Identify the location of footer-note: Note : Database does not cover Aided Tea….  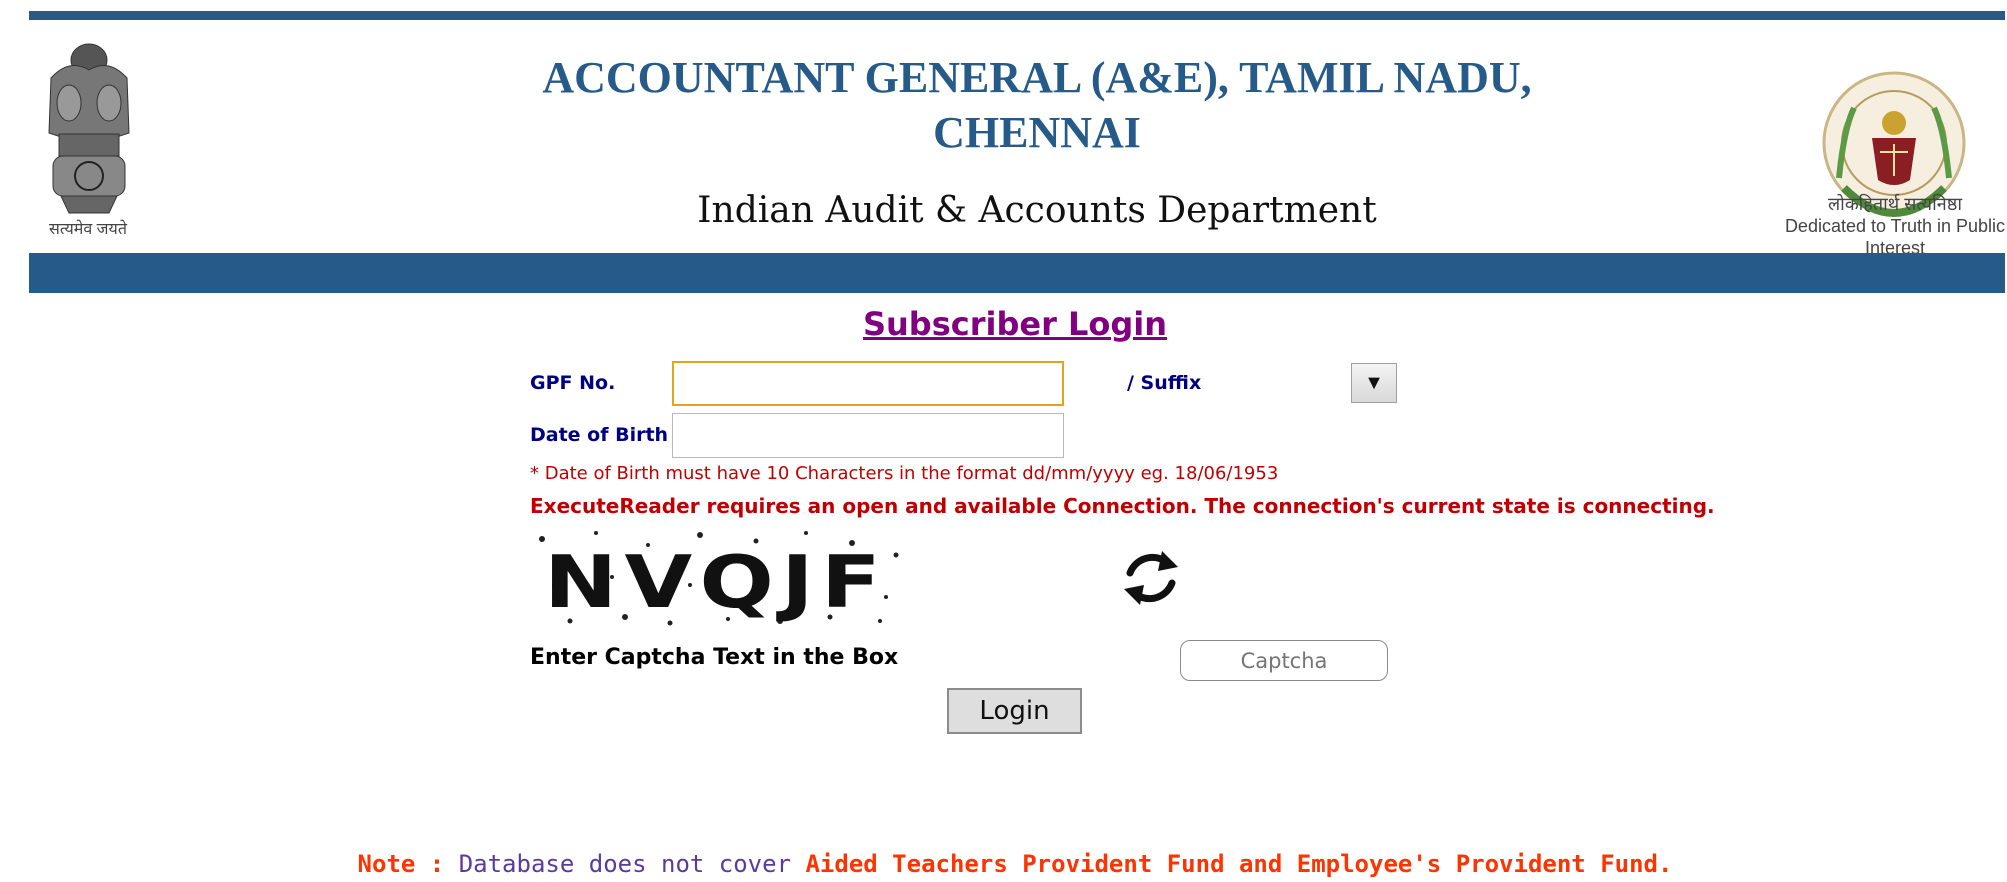
(1015, 864).